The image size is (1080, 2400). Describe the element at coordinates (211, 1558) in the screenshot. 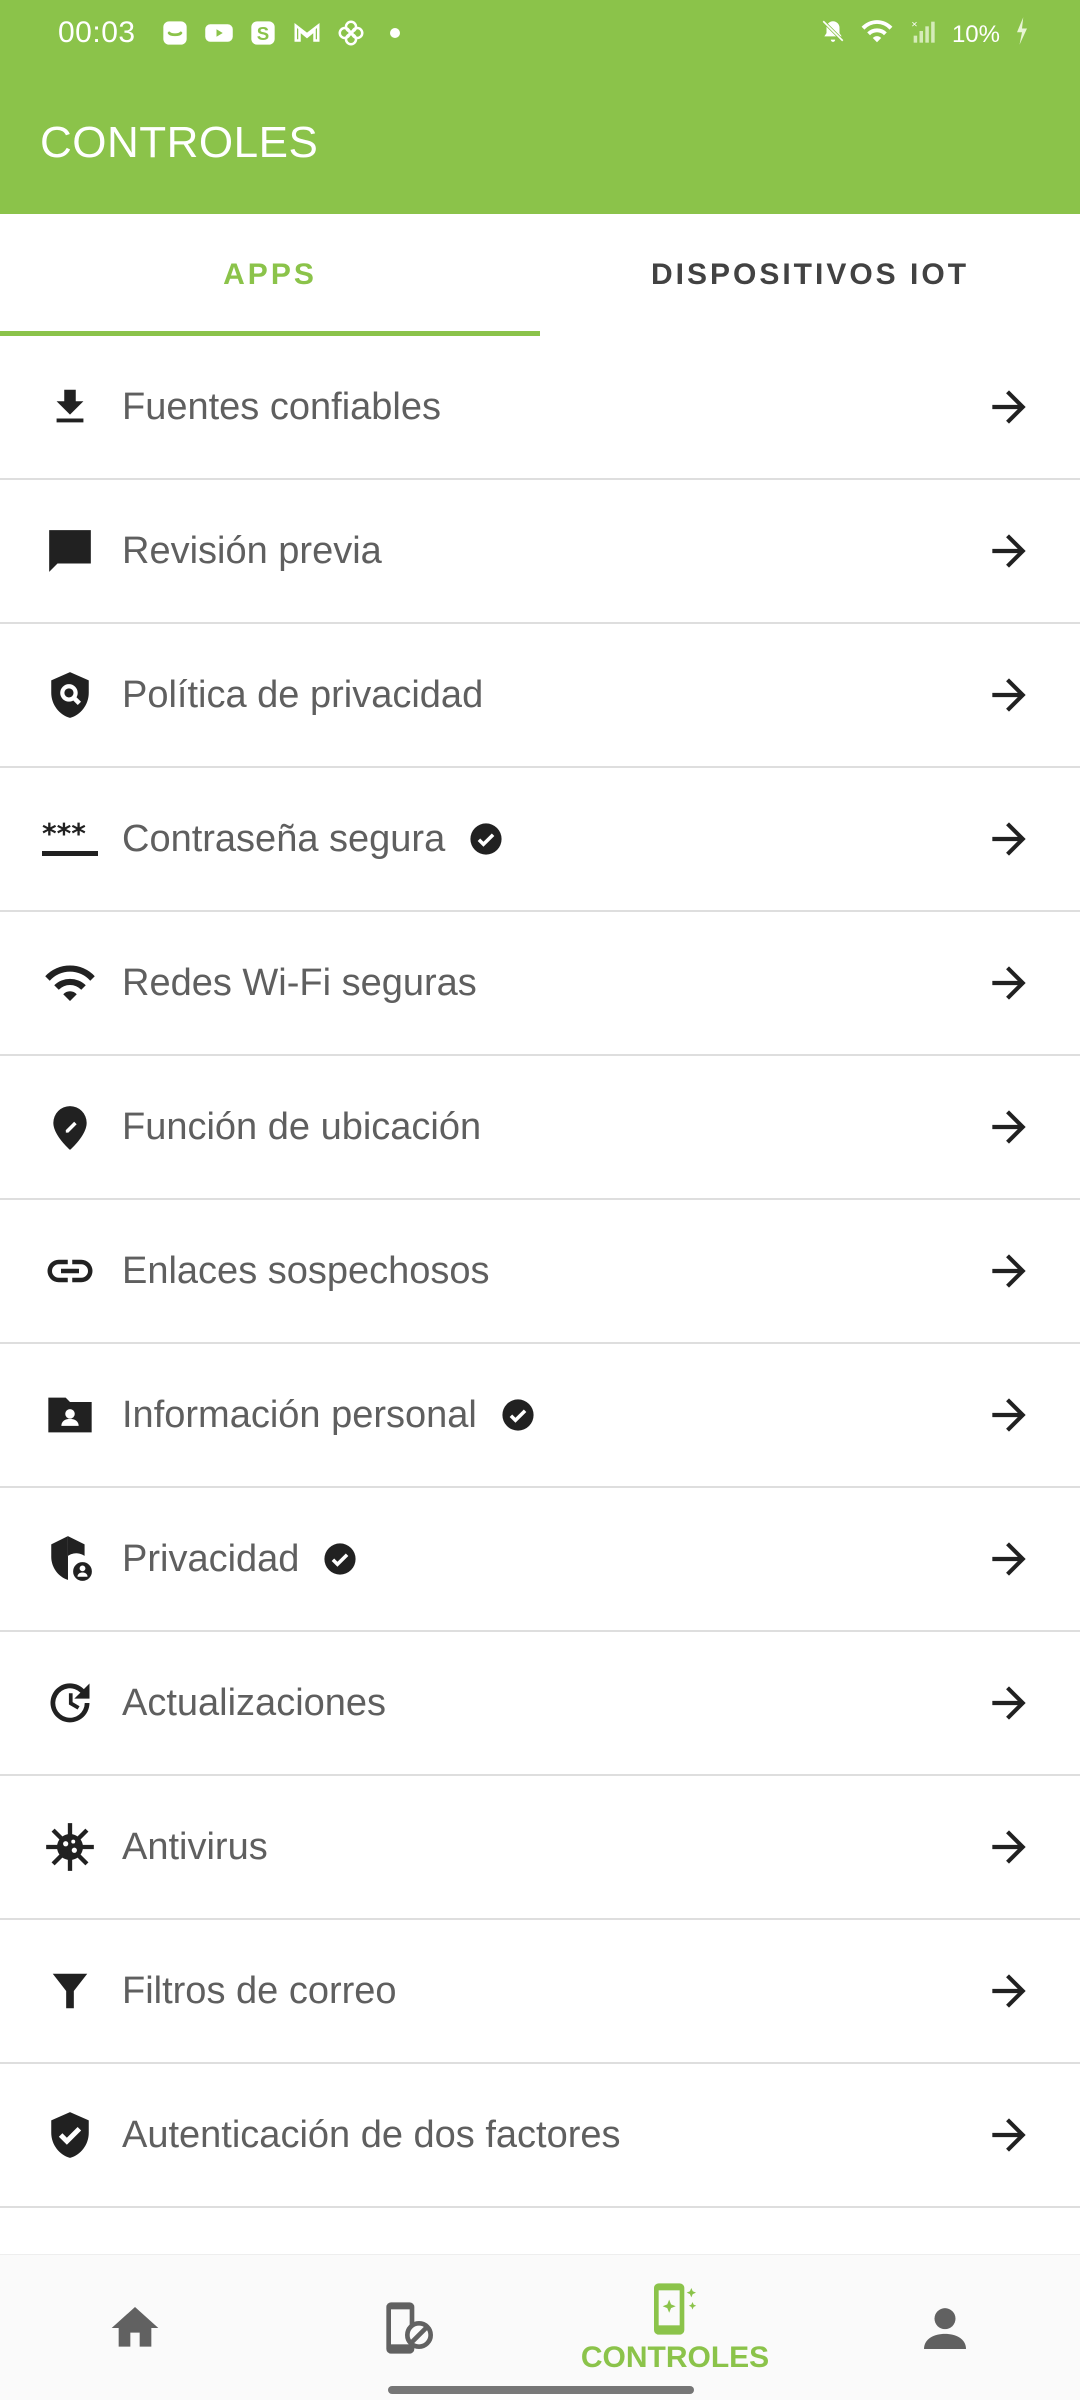

I see `list-item-text: Privacidad` at that location.